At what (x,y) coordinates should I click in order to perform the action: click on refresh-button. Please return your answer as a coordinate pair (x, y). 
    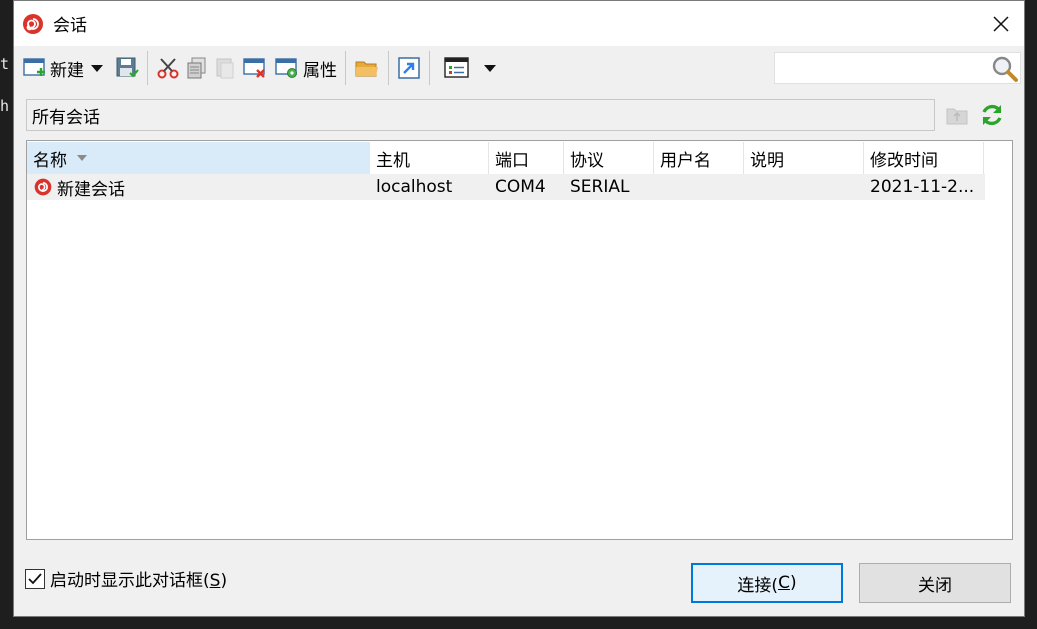
    Looking at the image, I should click on (992, 115).